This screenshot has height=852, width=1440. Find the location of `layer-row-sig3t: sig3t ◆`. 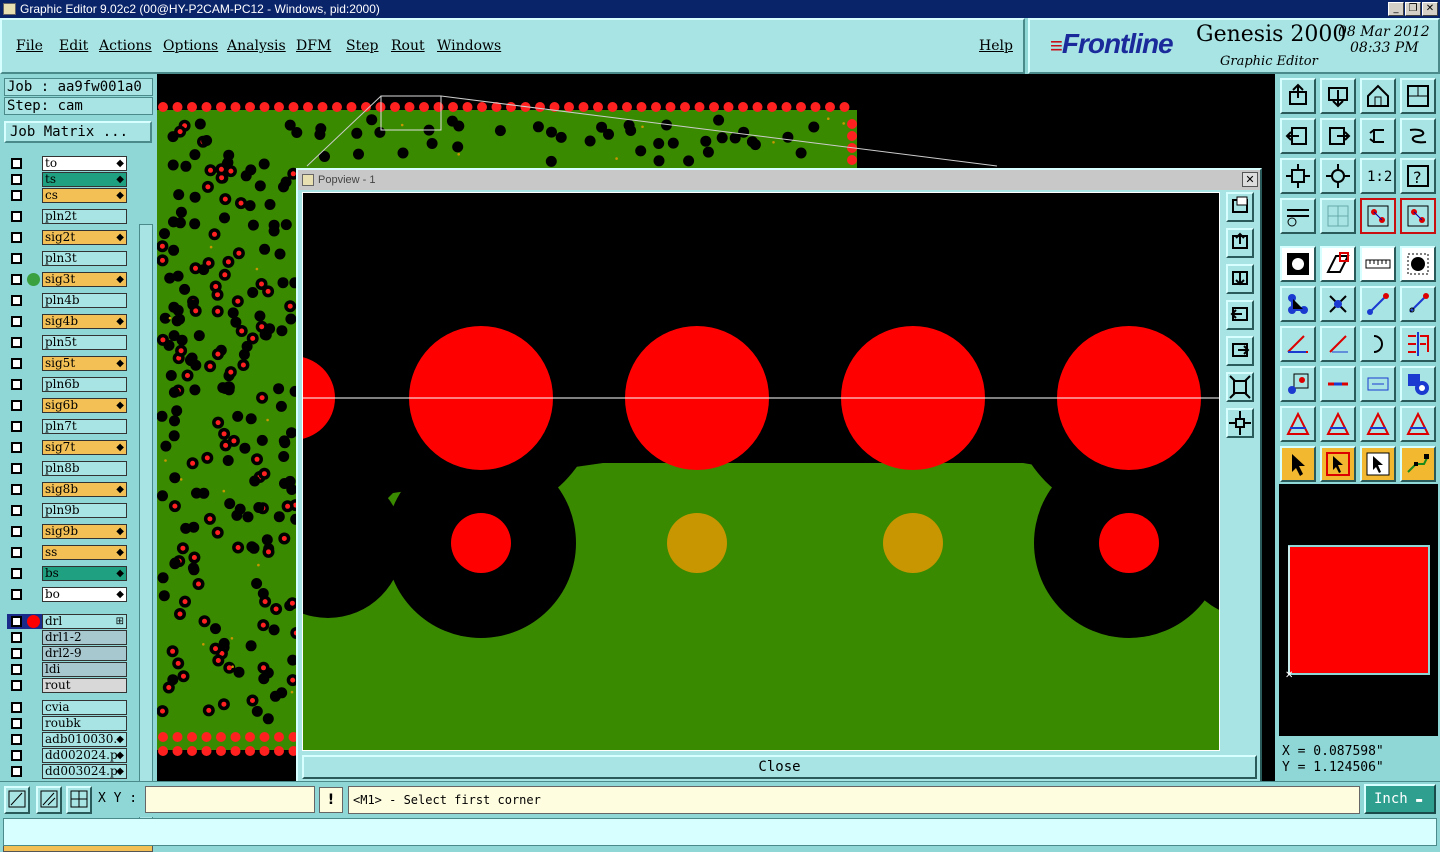

layer-row-sig3t: sig3t ◆ is located at coordinates (67, 279).